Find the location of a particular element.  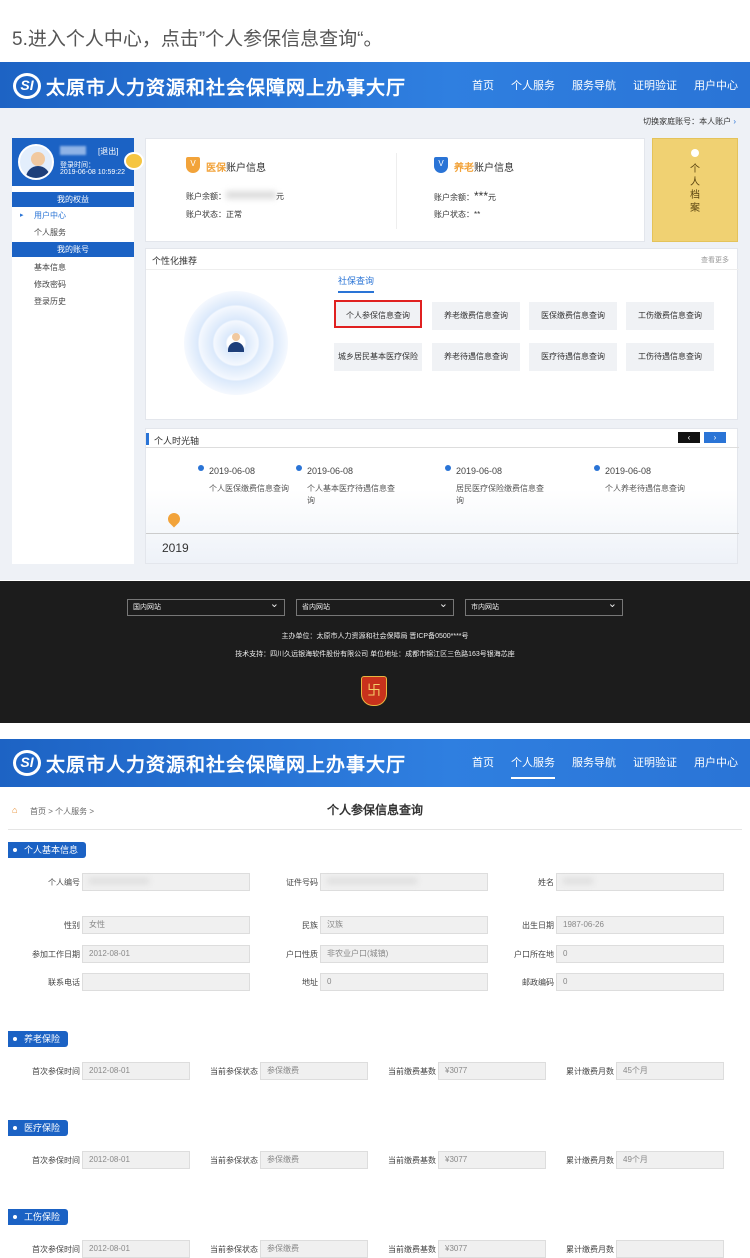

user-icon is located at coordinates (236, 343).